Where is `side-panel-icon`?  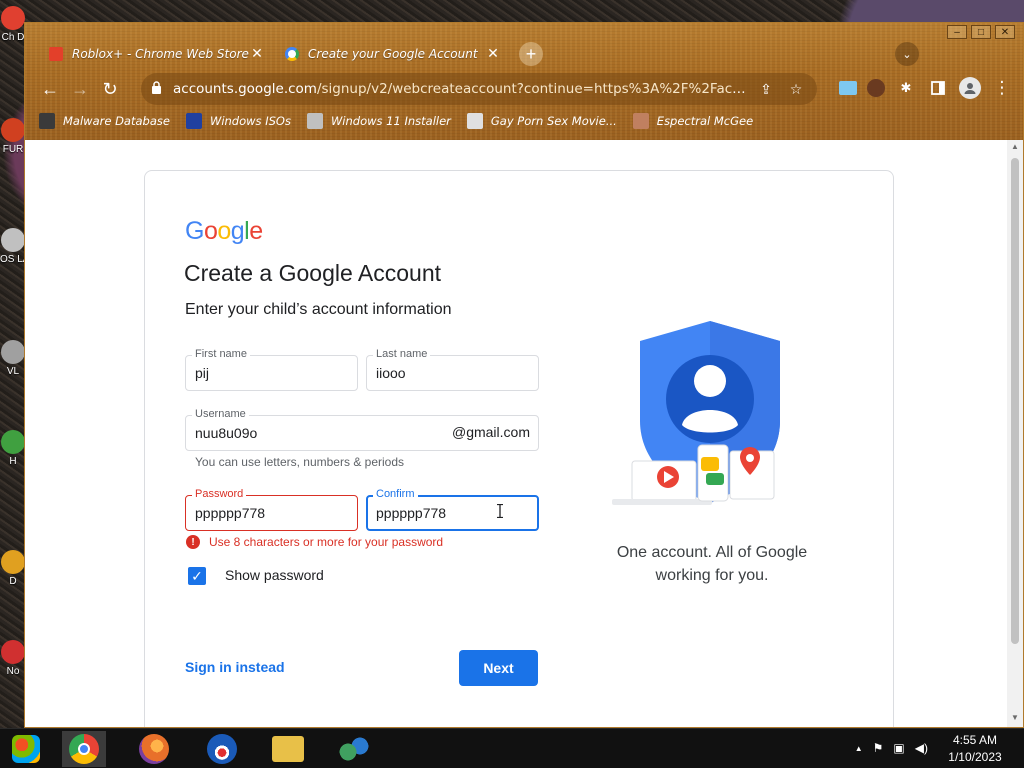
side-panel-icon is located at coordinates (938, 88).